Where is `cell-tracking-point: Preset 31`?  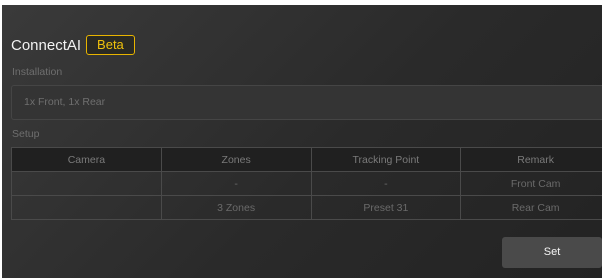 cell-tracking-point: Preset 31 is located at coordinates (386, 207).